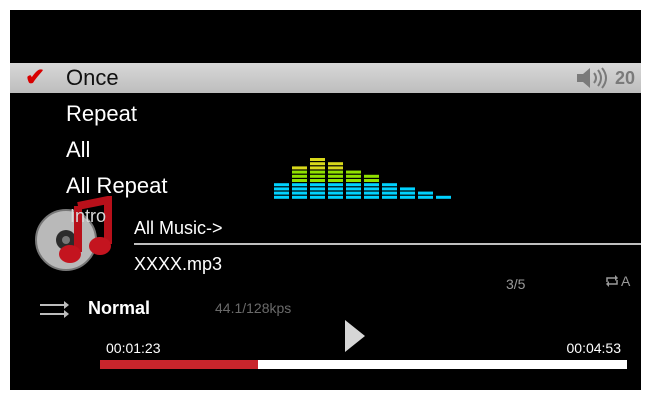 The image size is (651, 394). I want to click on repeat-icon, so click(612, 281).